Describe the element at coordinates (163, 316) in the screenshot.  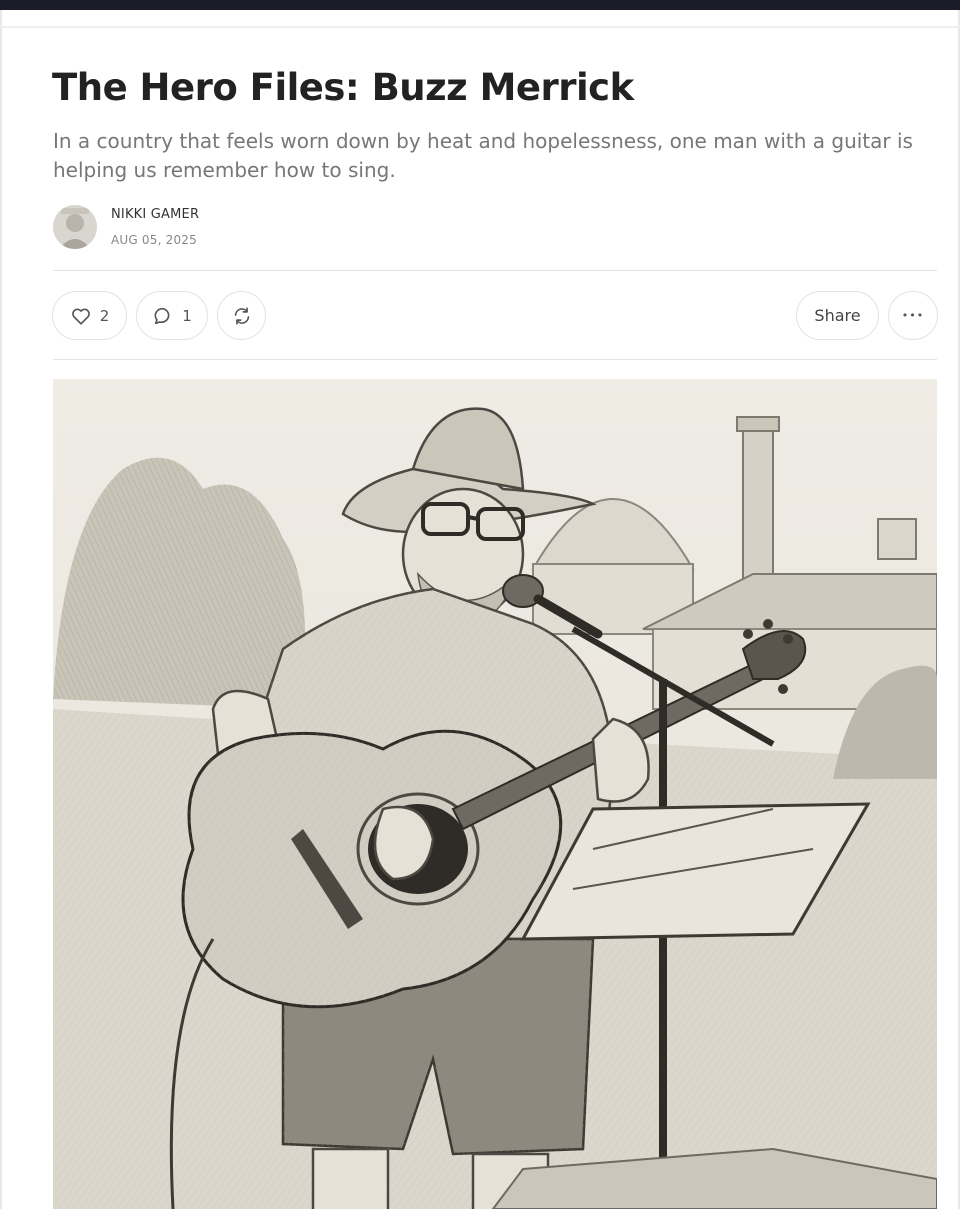
I see `speech-bubble-icon` at that location.